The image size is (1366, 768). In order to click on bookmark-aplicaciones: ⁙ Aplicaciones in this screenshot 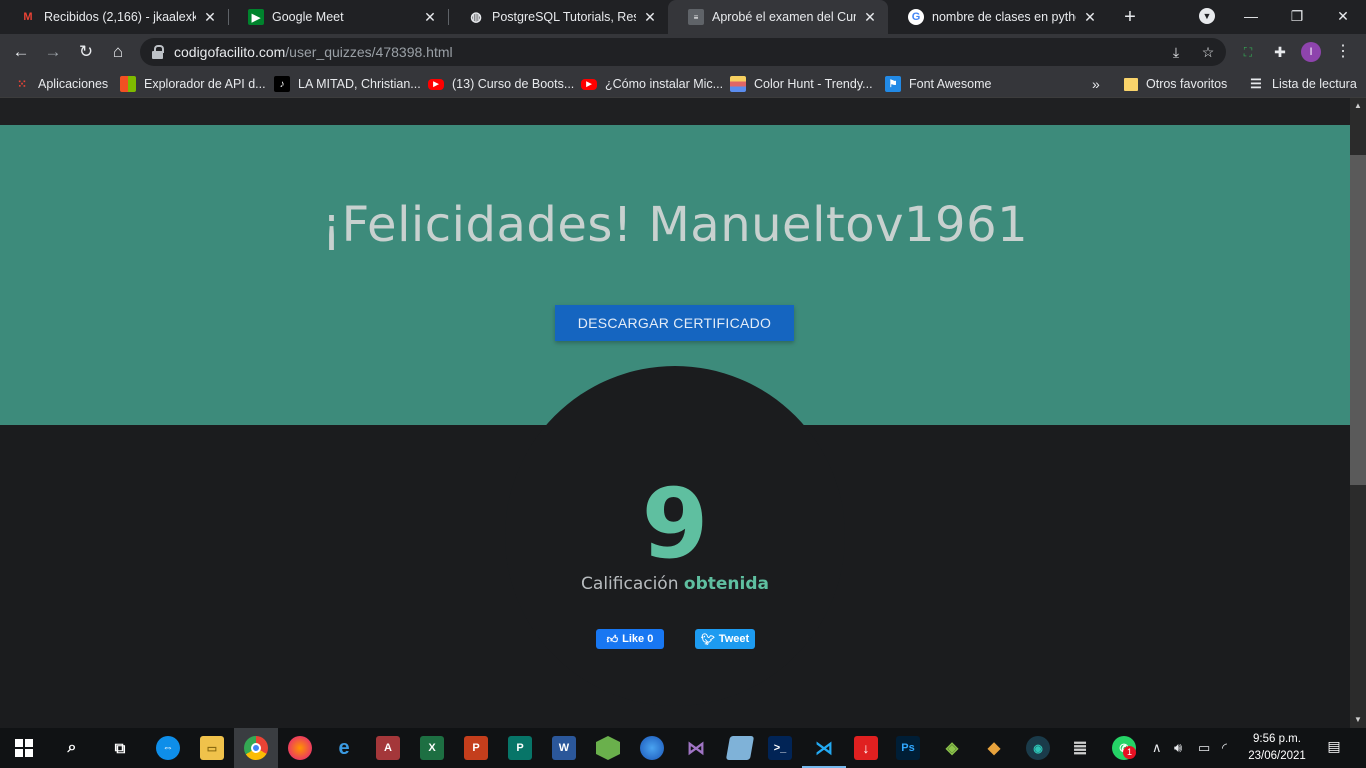, I will do `click(61, 84)`.